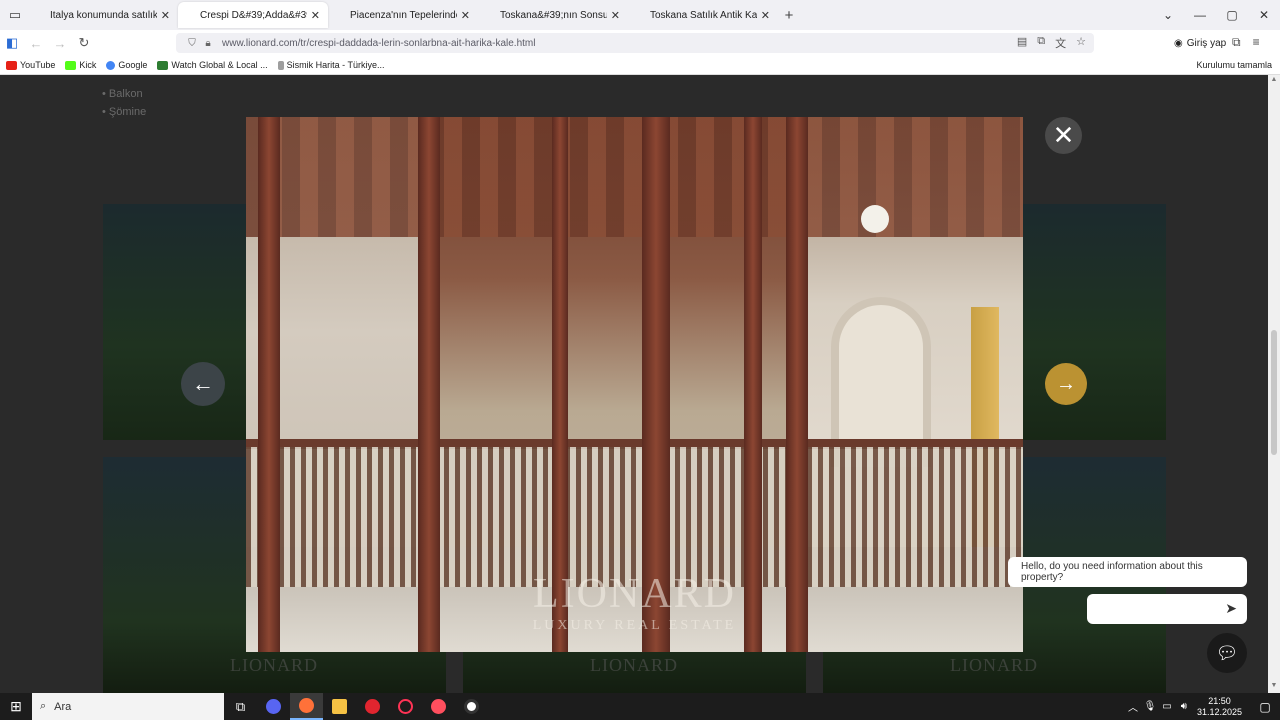 This screenshot has width=1280, height=720. I want to click on login-label: Giriş yap, so click(1206, 43).